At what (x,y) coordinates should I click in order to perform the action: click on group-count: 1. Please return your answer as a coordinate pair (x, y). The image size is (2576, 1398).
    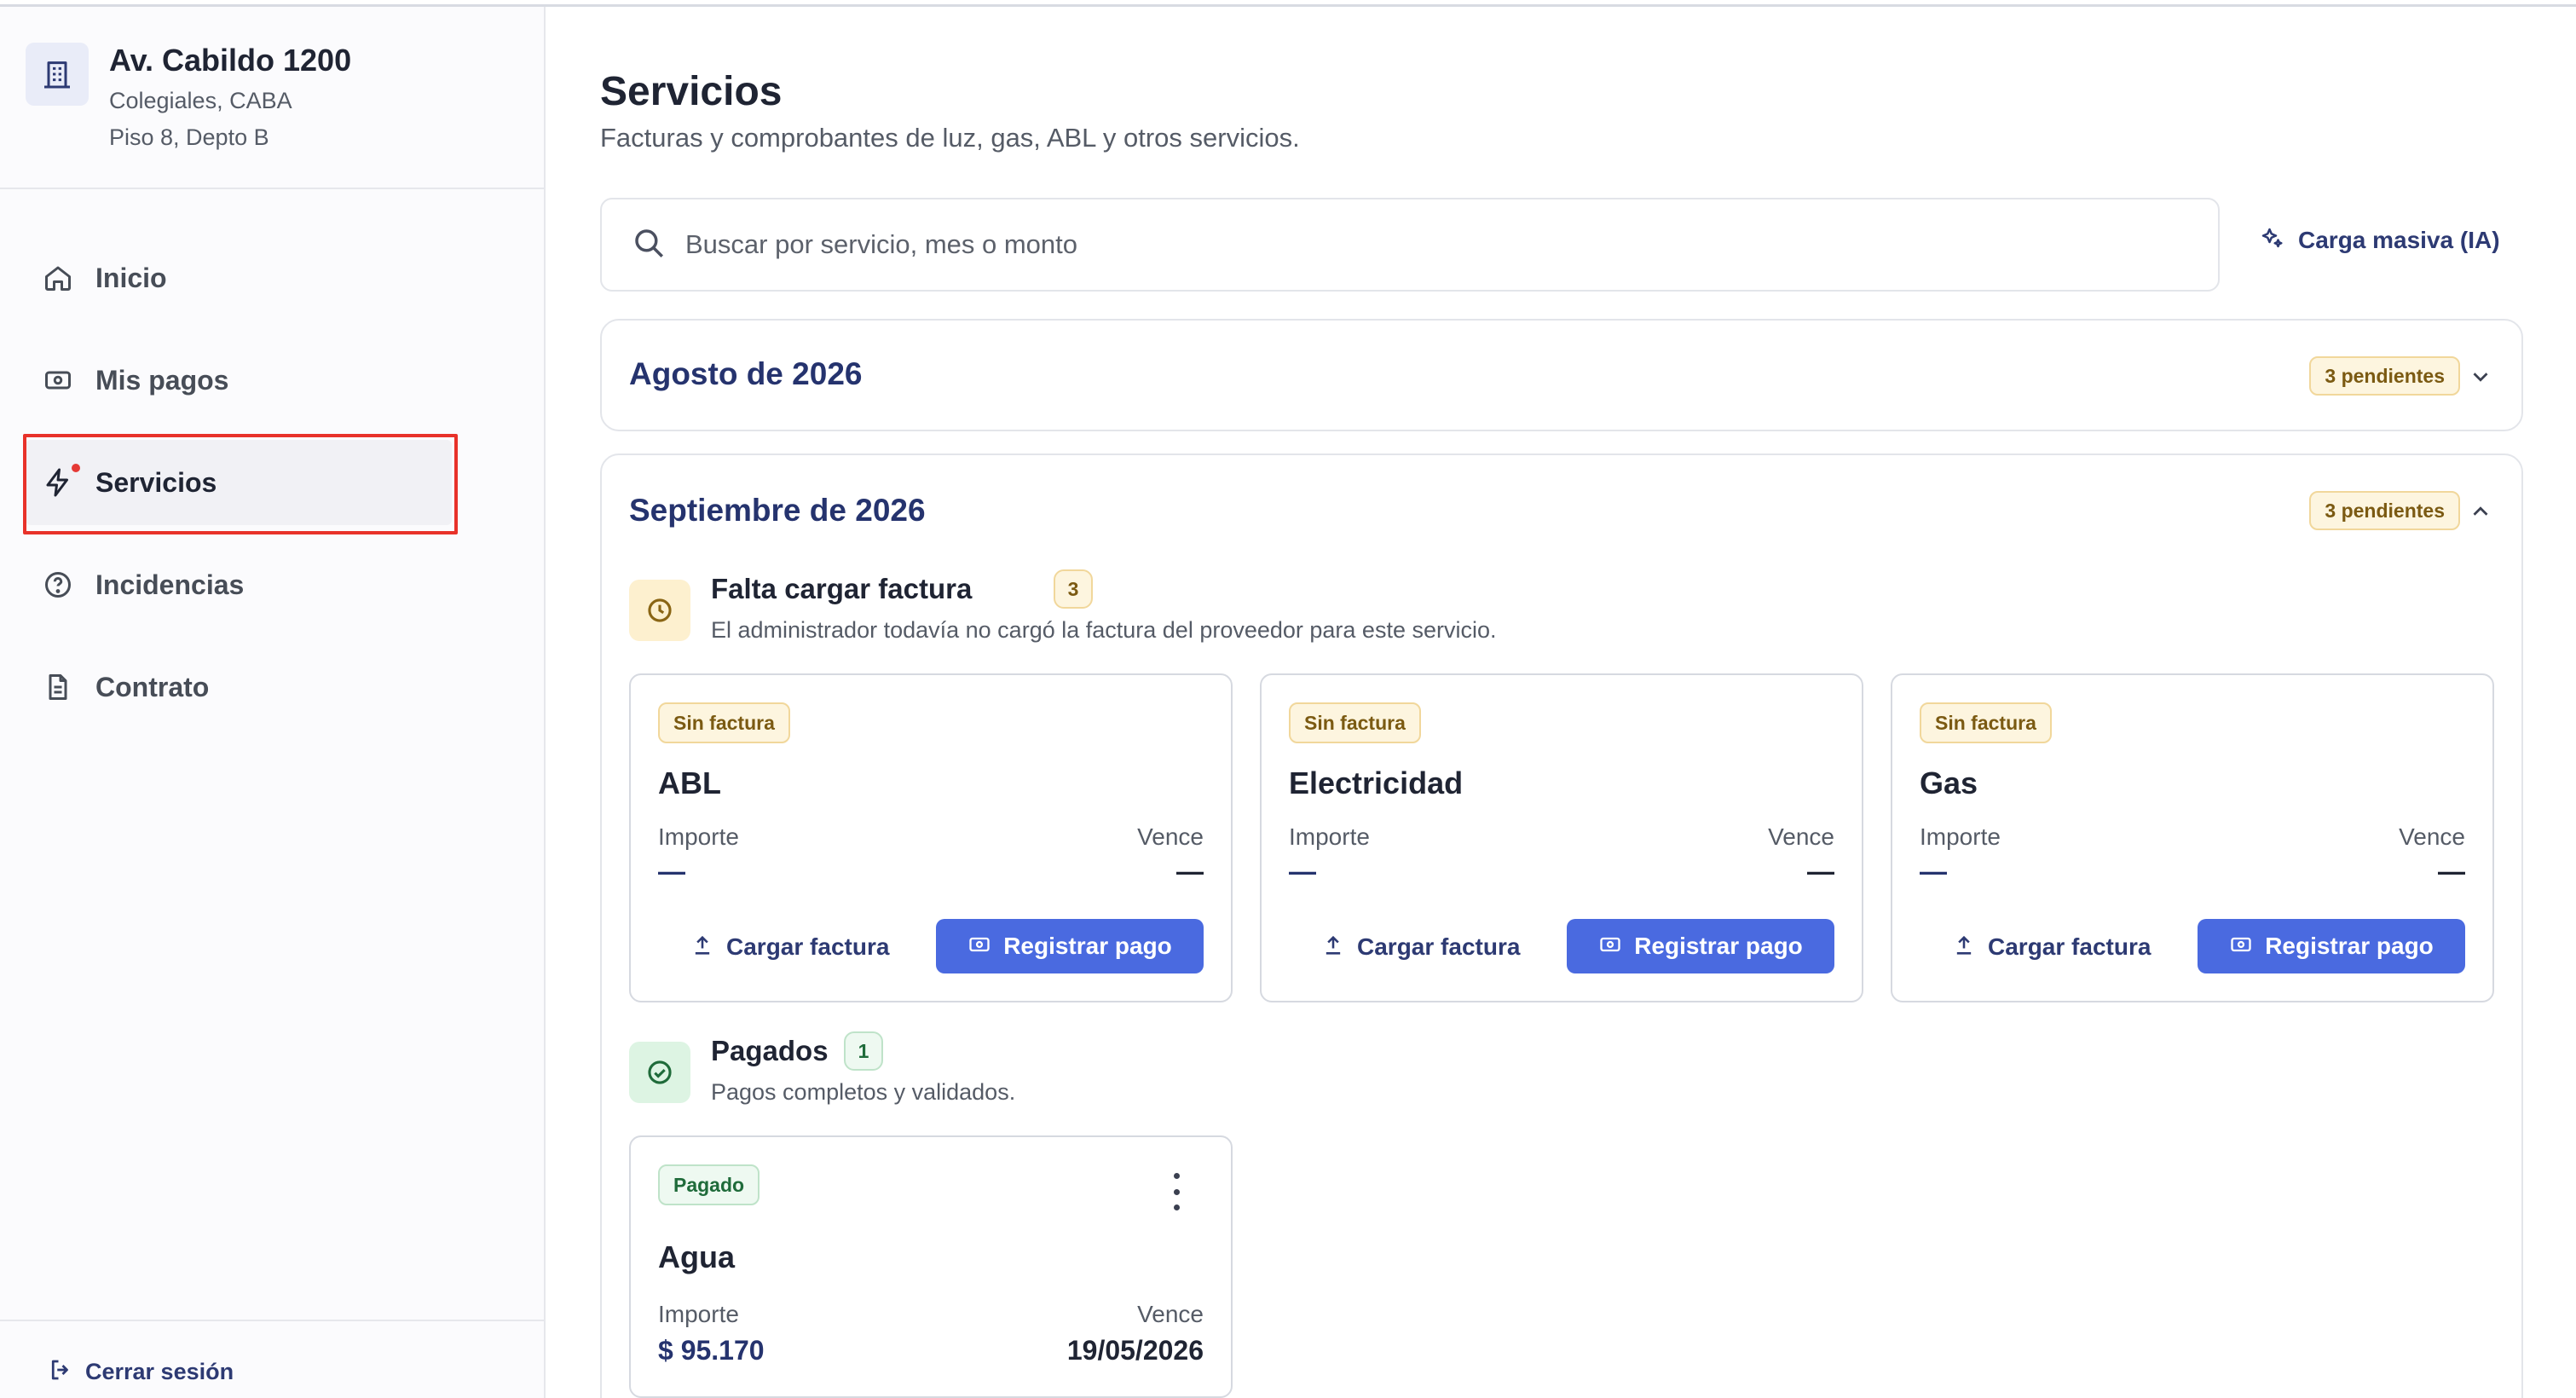
    Looking at the image, I should click on (863, 1051).